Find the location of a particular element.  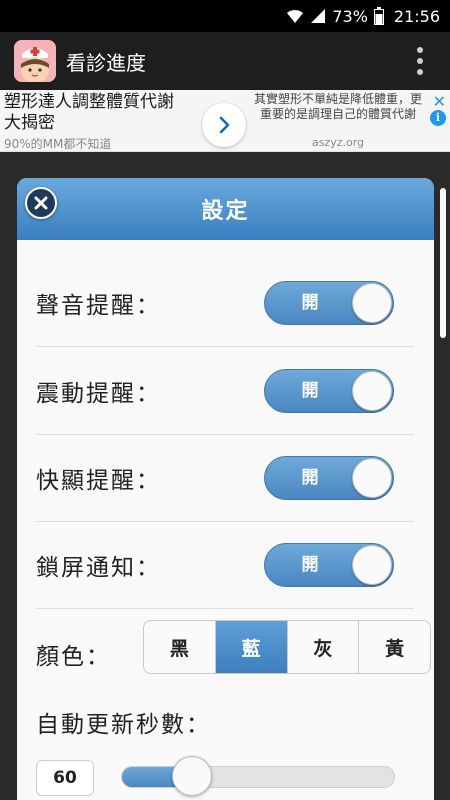

sound-reminder-row: 聲音提醒： 開 is located at coordinates (225, 303).